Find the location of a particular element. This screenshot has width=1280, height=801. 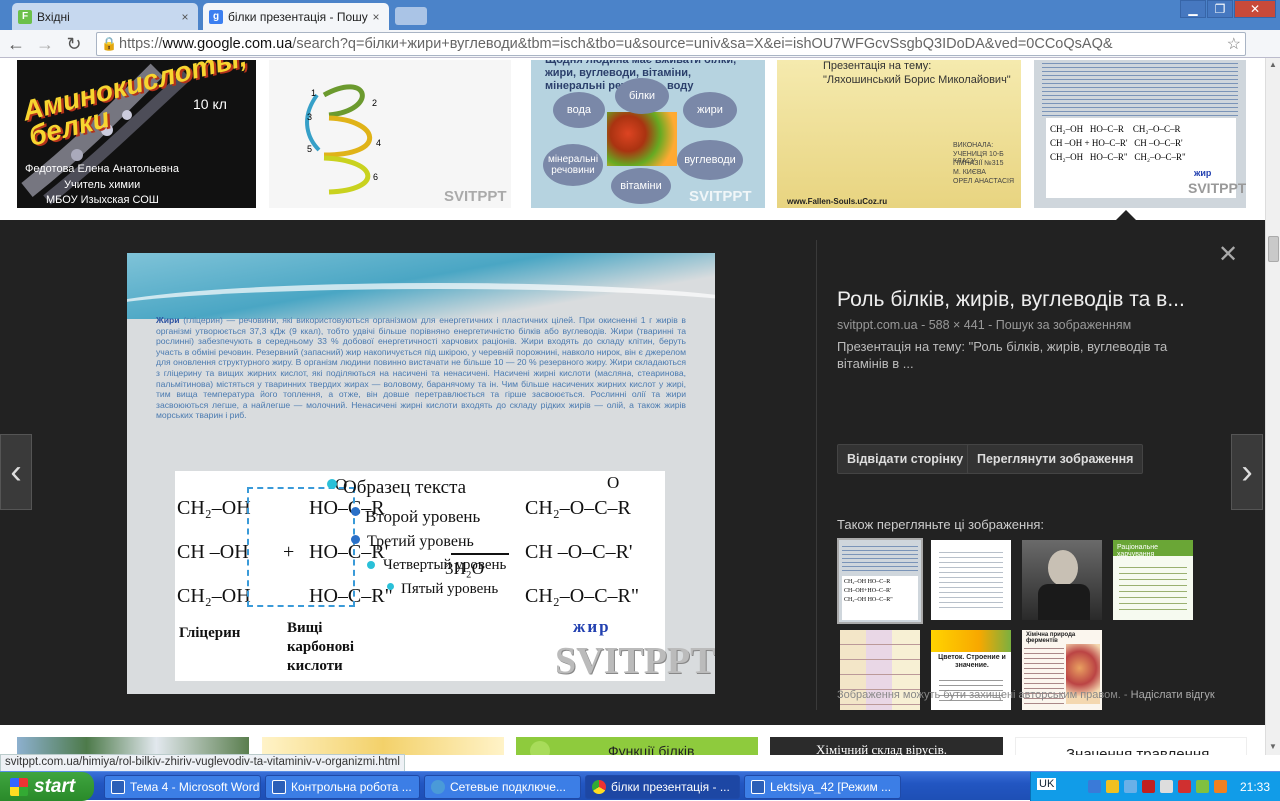

language-indicator: UK is located at coordinates (1047, 784).